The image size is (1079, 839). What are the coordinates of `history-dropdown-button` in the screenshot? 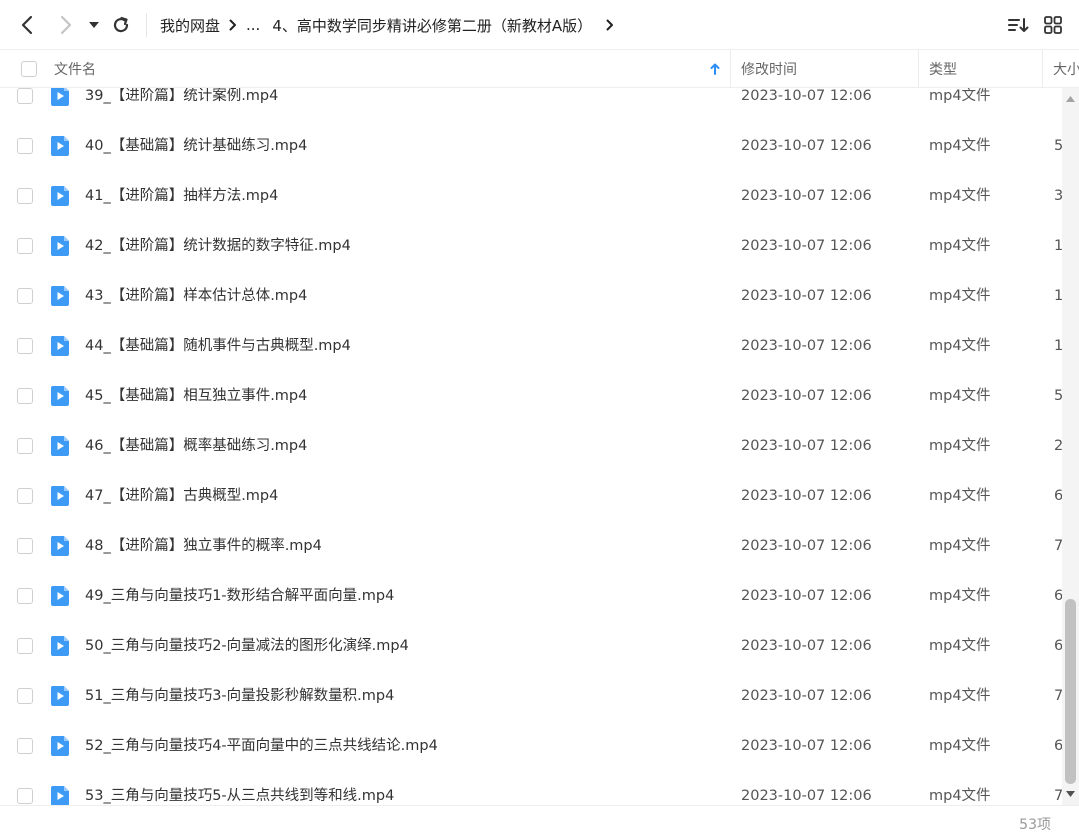 It's located at (94, 25).